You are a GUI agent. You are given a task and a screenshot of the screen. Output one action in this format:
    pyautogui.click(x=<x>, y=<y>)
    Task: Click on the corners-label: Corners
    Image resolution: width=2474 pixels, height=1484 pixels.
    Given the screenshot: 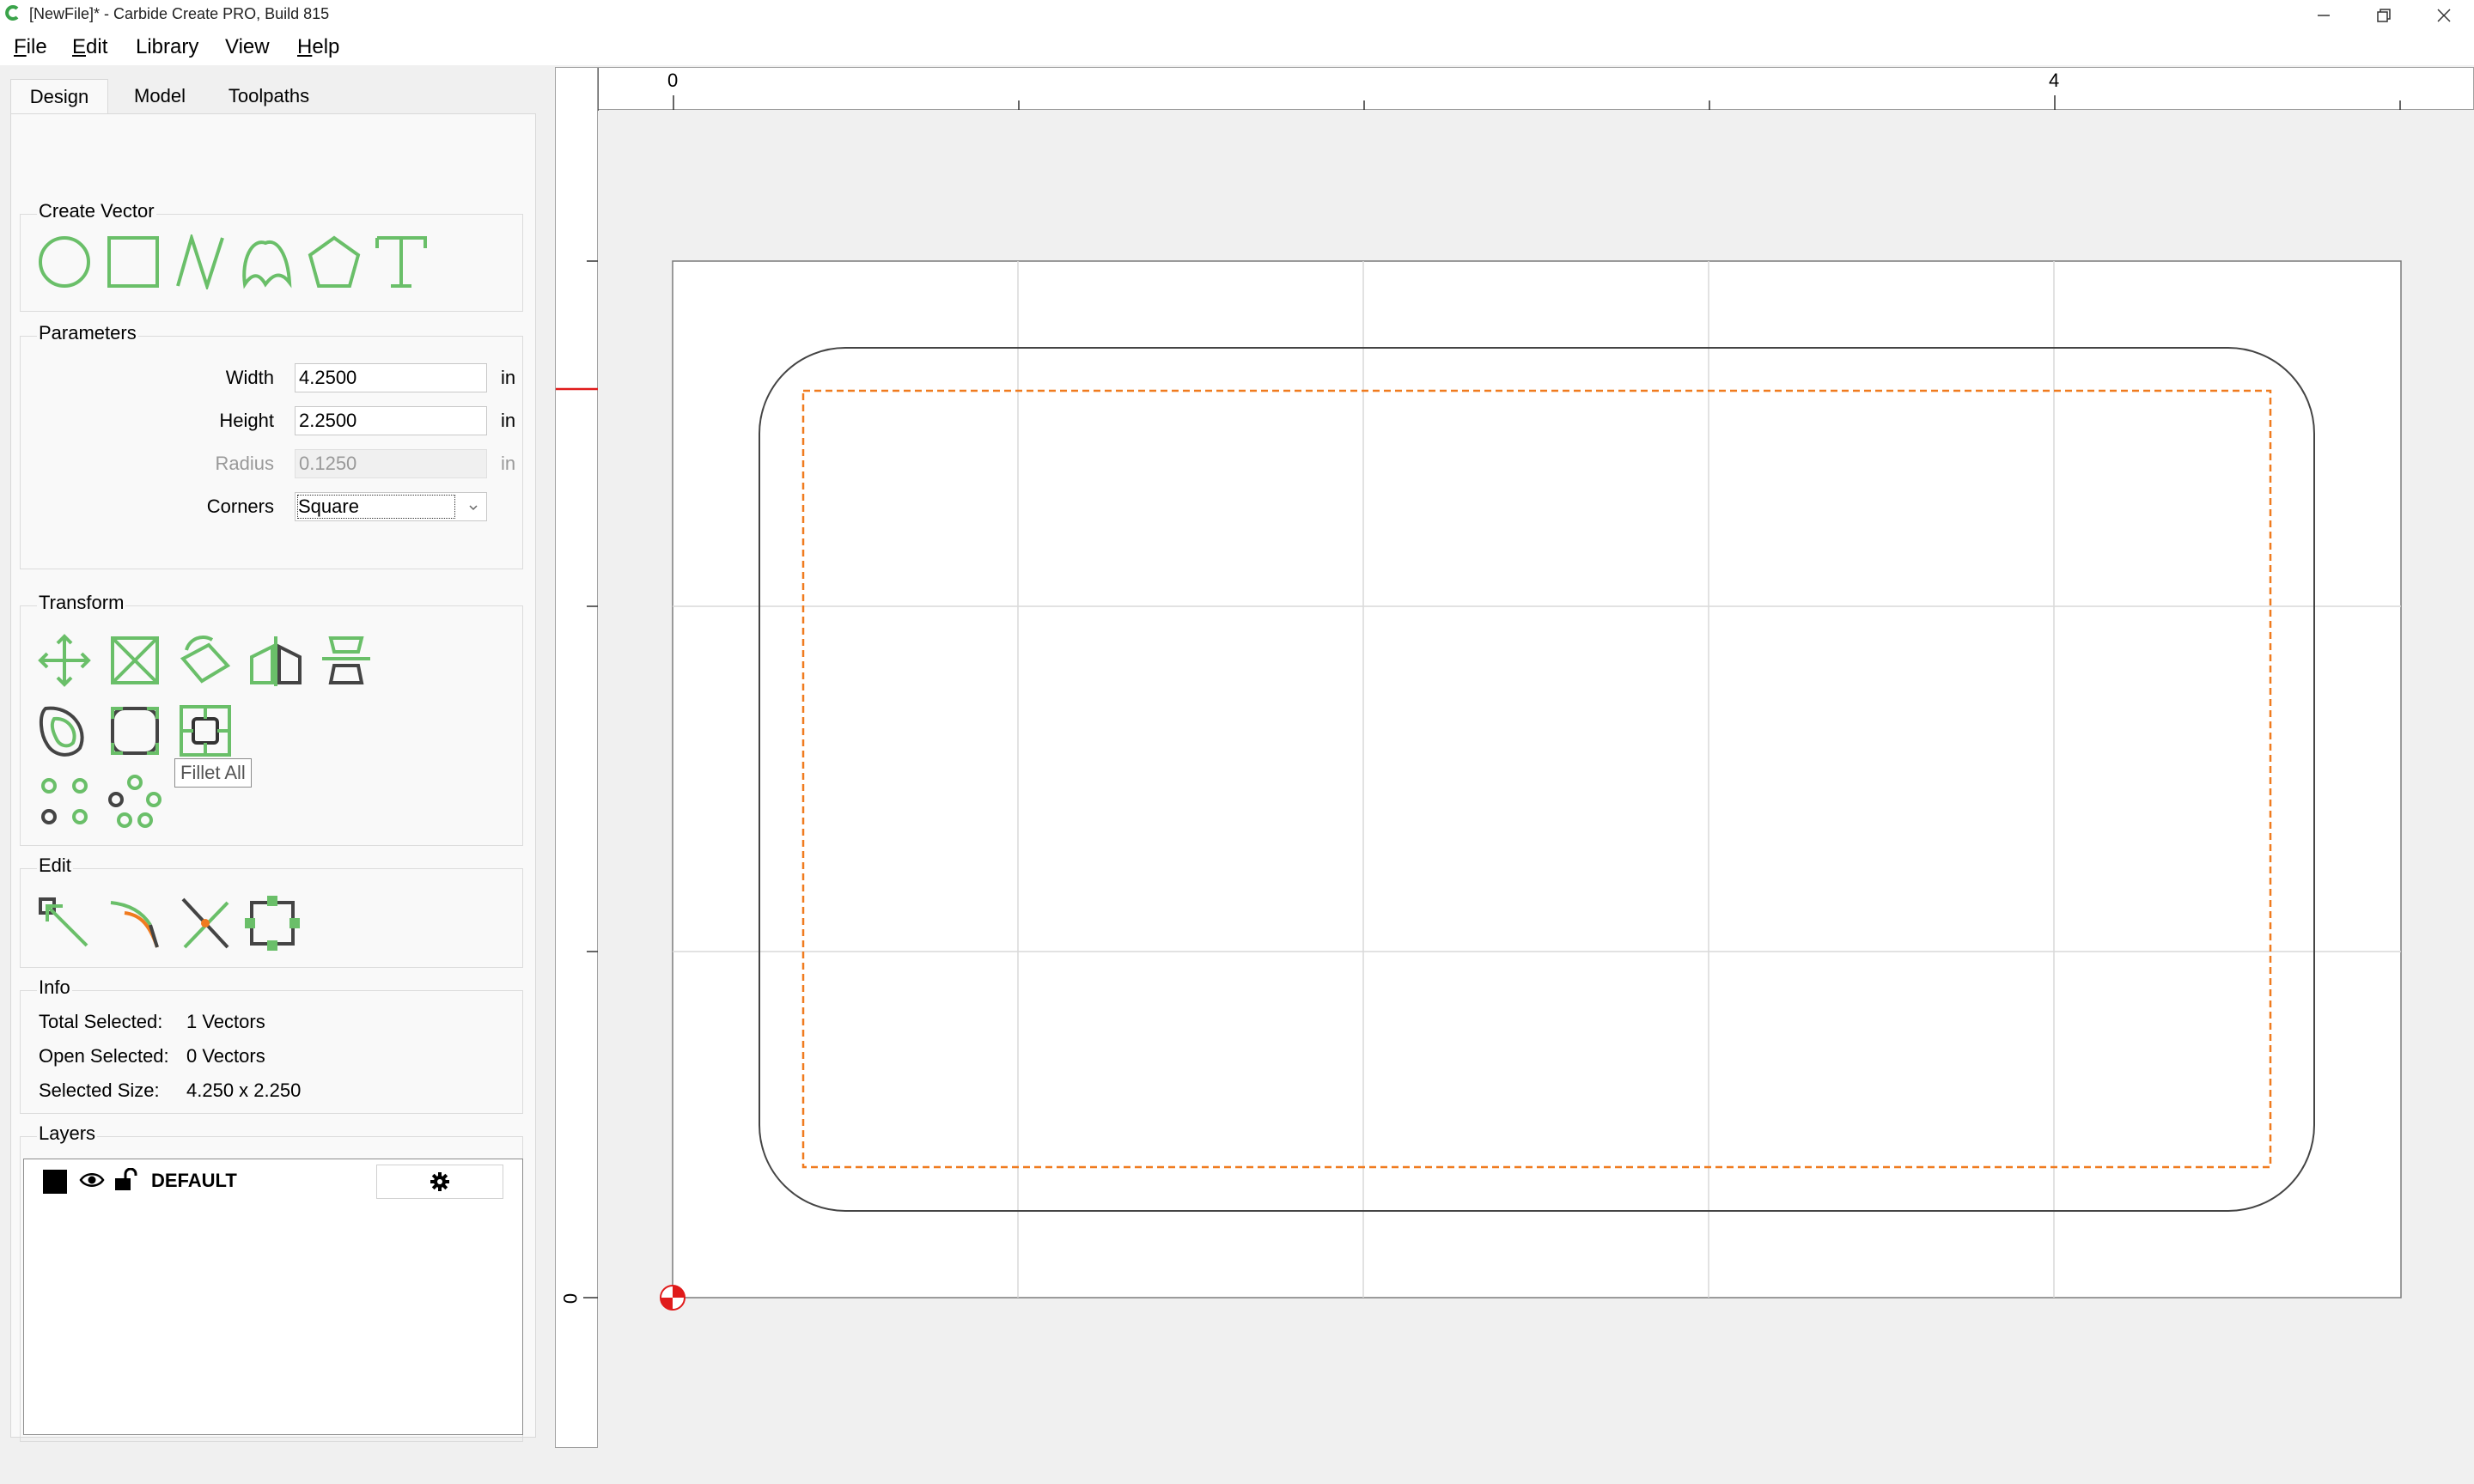 What is the action you would take?
    pyautogui.click(x=240, y=507)
    